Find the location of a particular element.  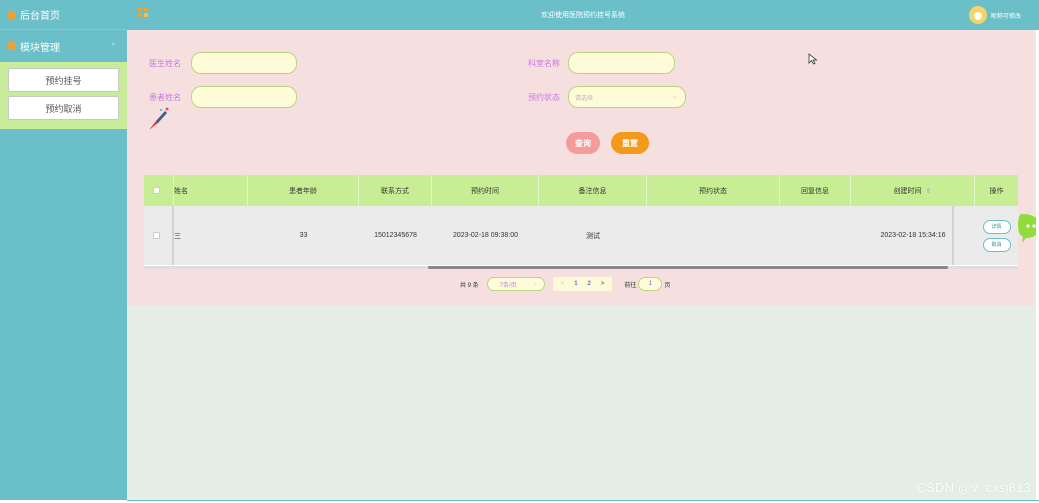

user-menu: 昵称可修改 is located at coordinates (994, 15).